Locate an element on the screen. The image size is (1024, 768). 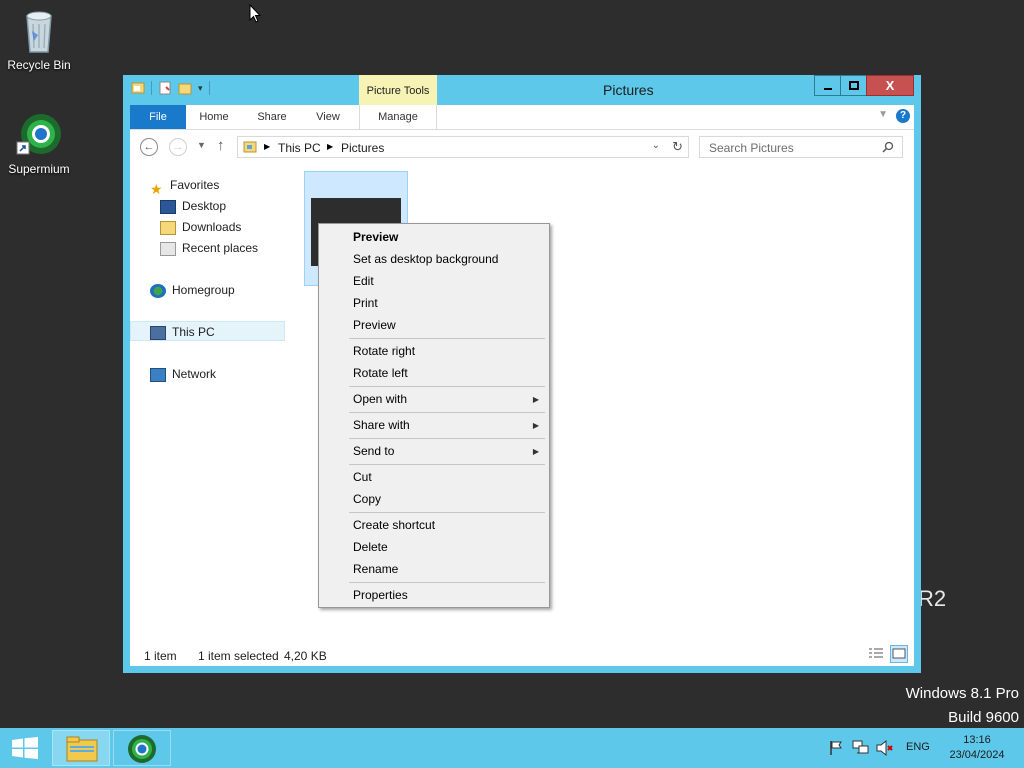
address-bar: ▶ This PC ▶ Pictures ⌄ ↻ is located at coordinates (463, 147).